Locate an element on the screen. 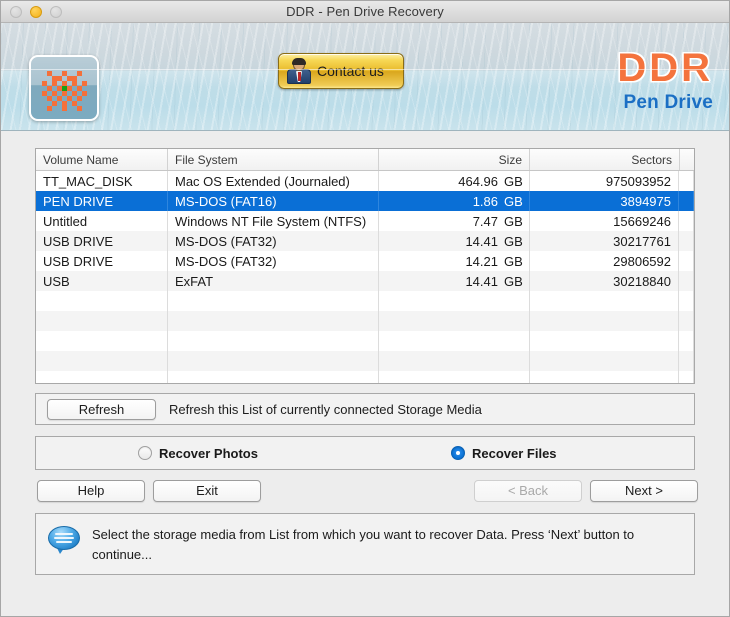 The height and width of the screenshot is (617, 730). cell-file-system: MS-DOS (FAT32) is located at coordinates (273, 261).